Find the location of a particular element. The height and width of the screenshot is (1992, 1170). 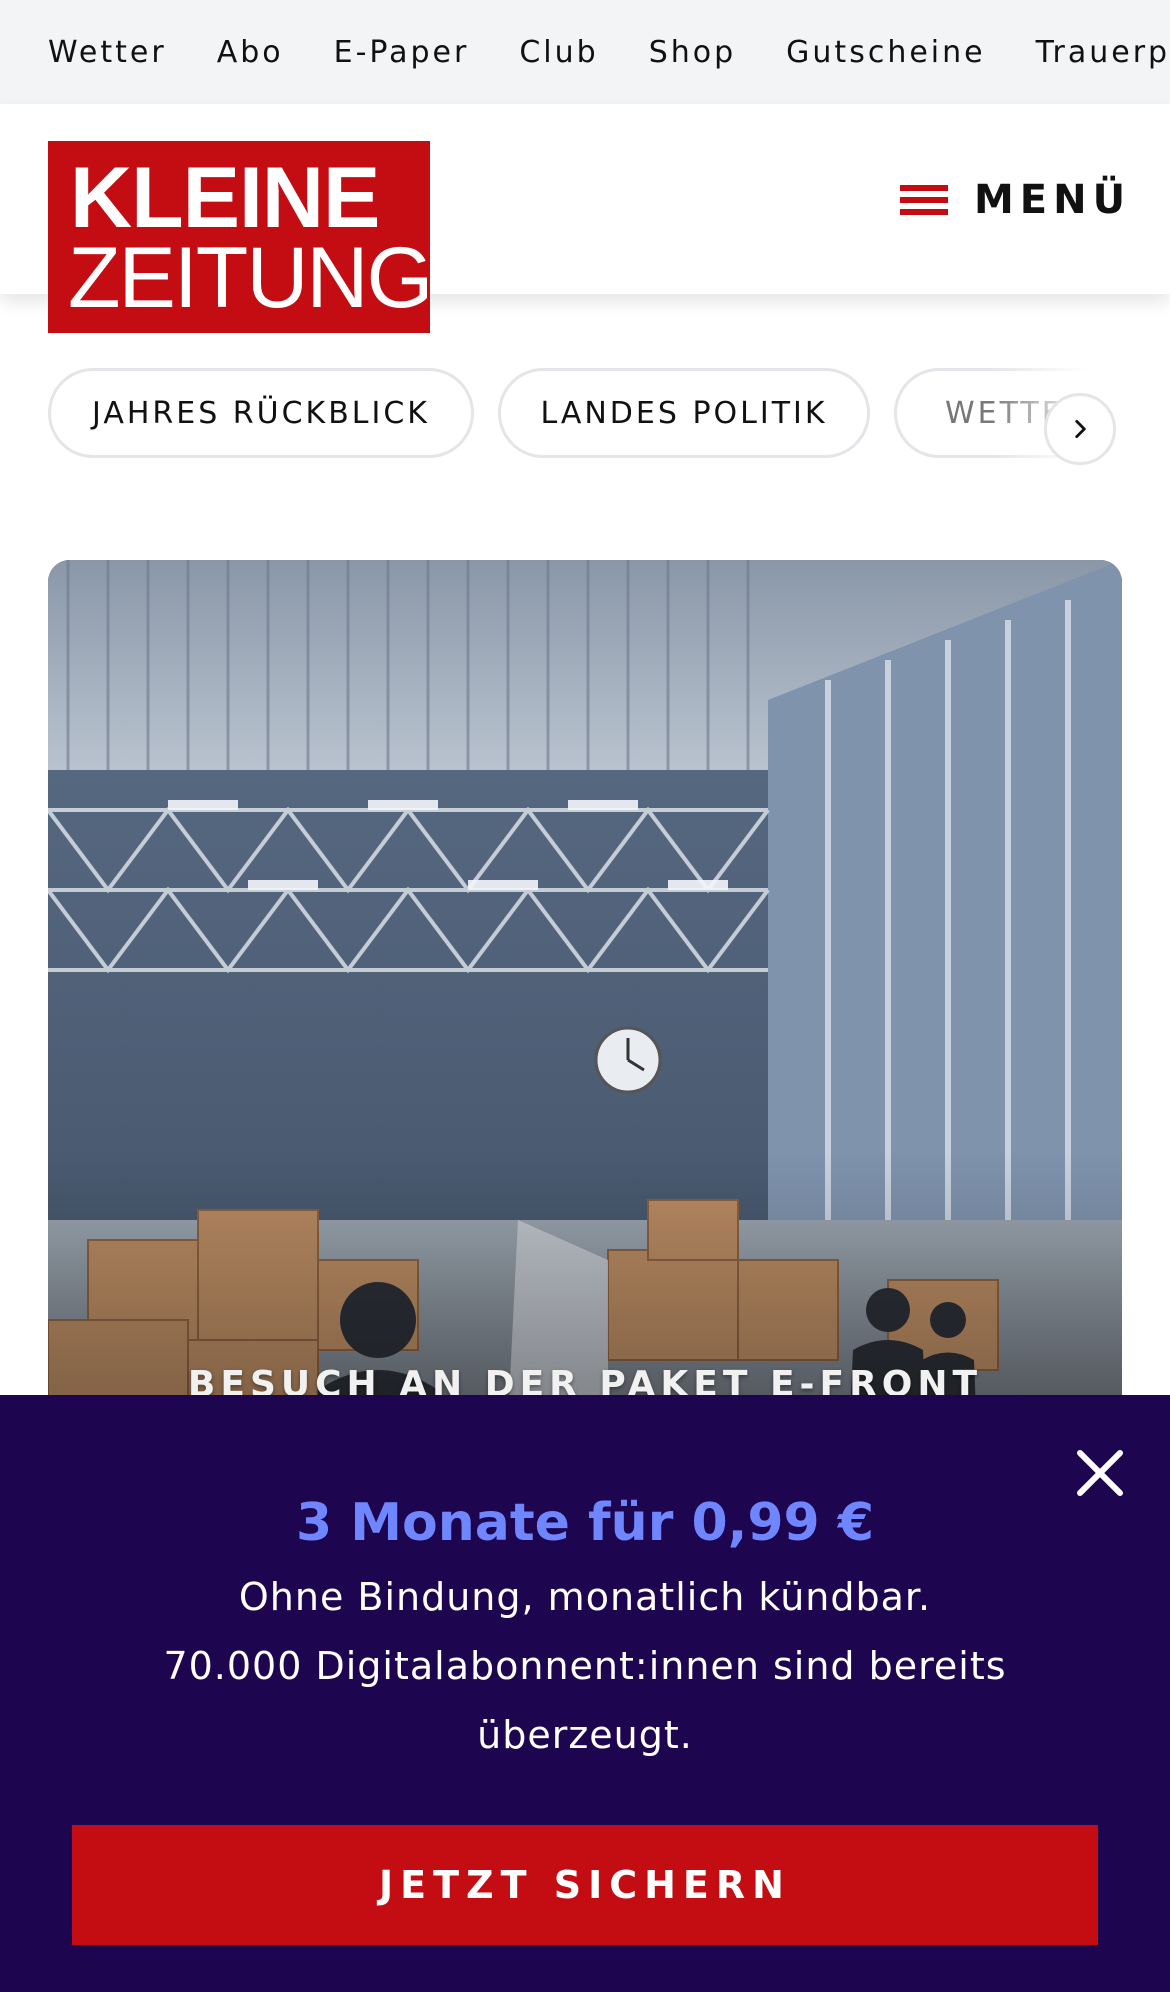

chevron-right-icon is located at coordinates (1080, 429).